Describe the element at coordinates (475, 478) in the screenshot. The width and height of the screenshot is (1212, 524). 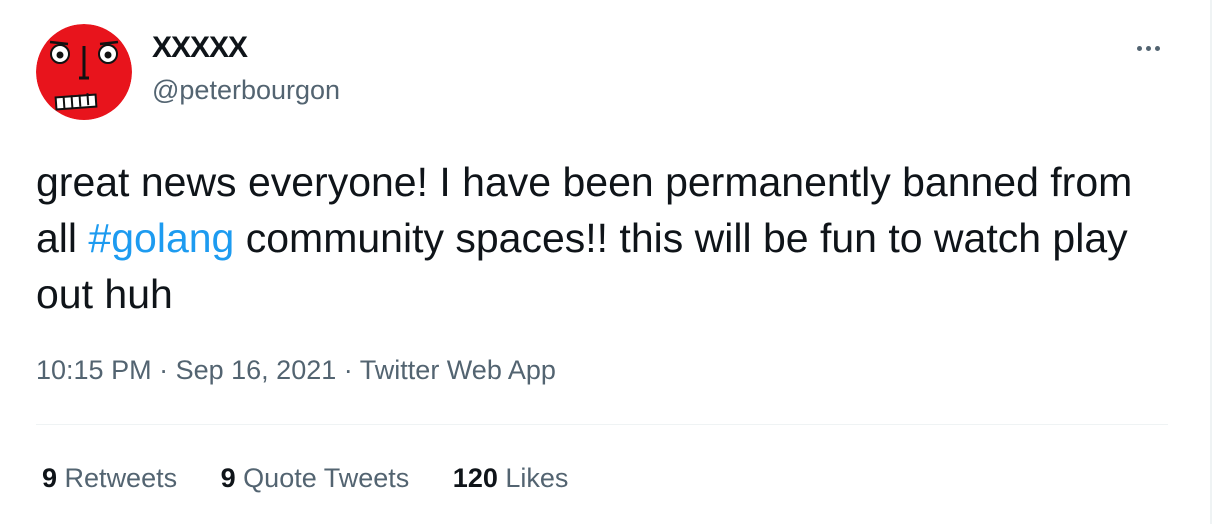
I see `likes-count: 120` at that location.